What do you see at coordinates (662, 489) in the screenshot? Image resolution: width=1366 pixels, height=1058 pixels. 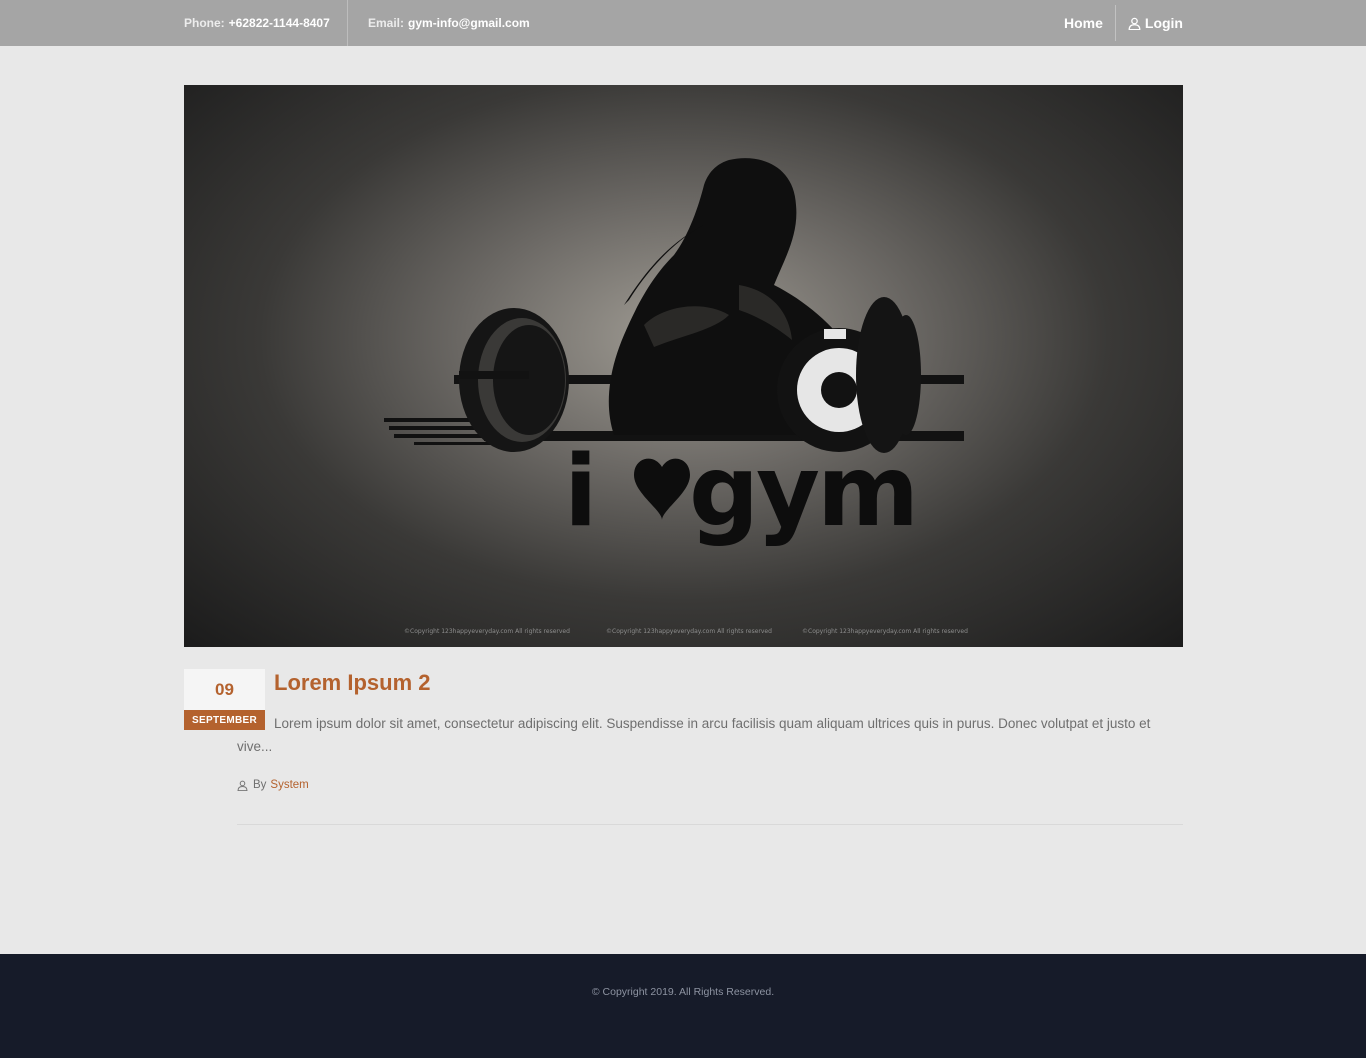 I see `heart-icon` at bounding box center [662, 489].